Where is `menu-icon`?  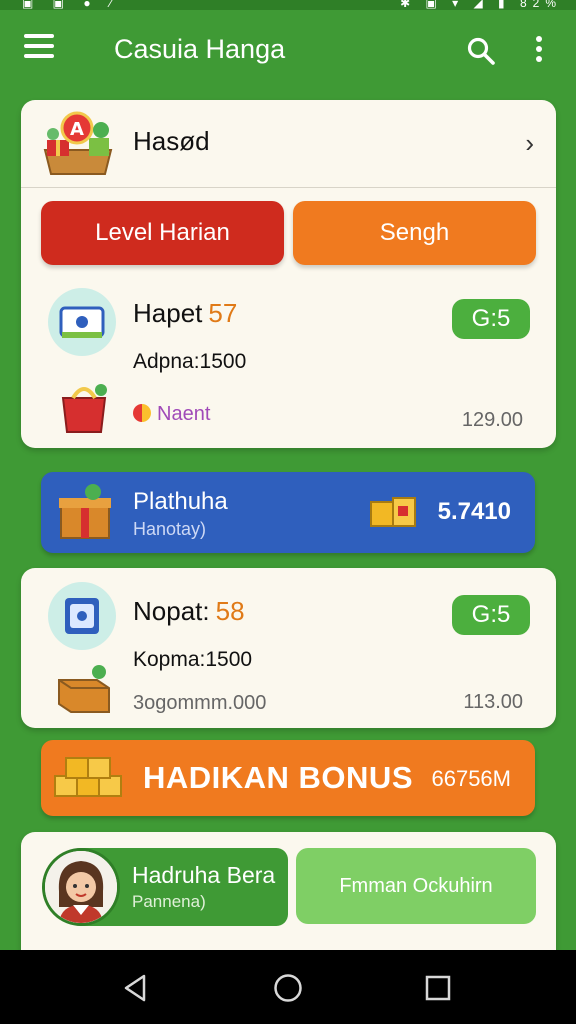 menu-icon is located at coordinates (40, 49).